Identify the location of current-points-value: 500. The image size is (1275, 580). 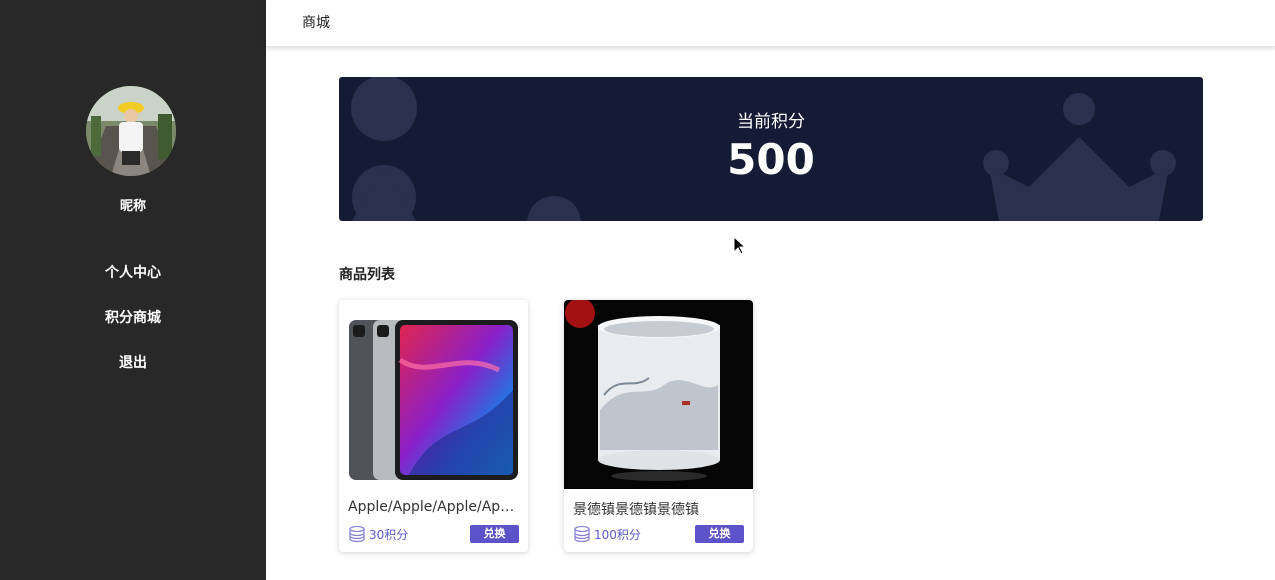
(771, 159).